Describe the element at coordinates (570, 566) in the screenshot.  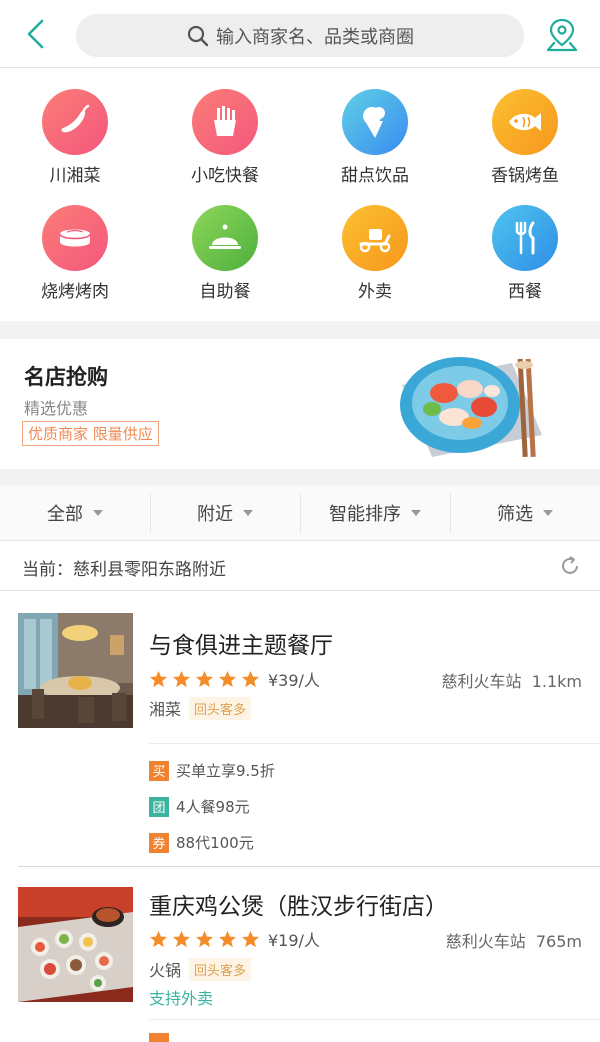
I see `refresh-icon` at that location.